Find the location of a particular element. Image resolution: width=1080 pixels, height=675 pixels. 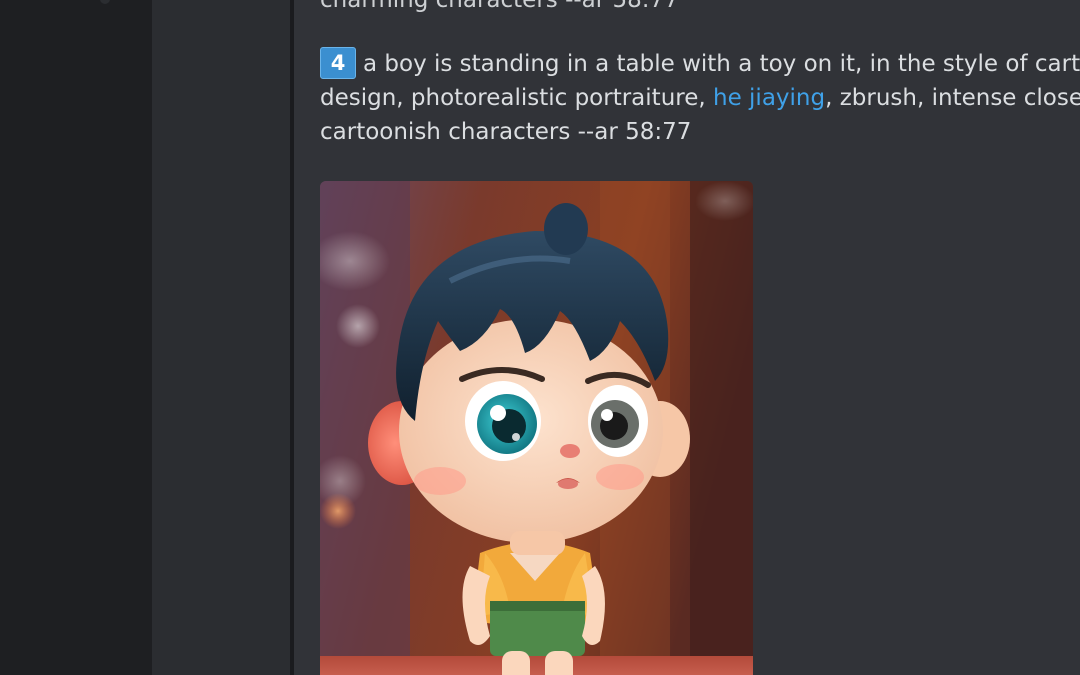

keycap-number-badge: 4 is located at coordinates (338, 63).